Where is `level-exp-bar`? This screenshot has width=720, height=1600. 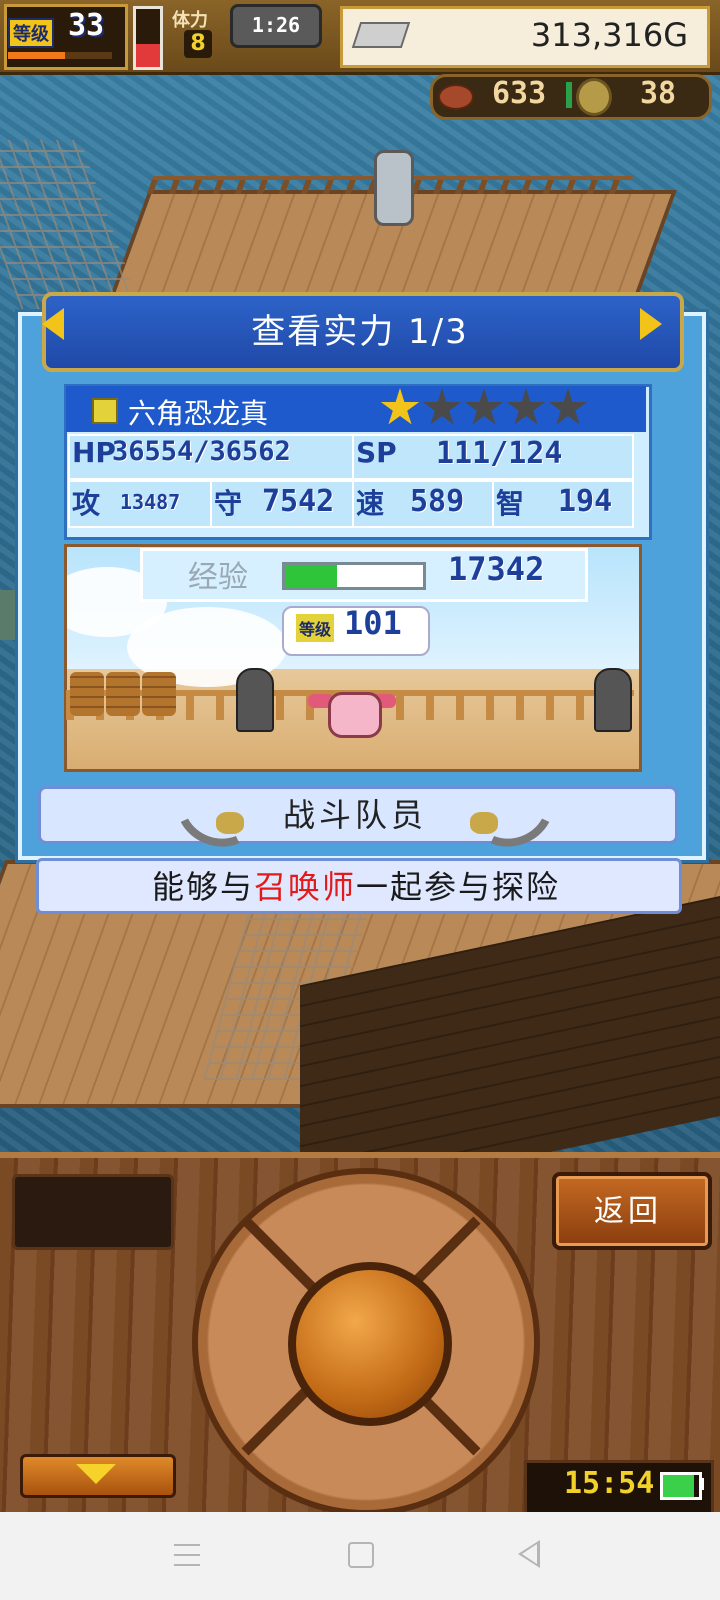
level-exp-bar is located at coordinates (60, 55).